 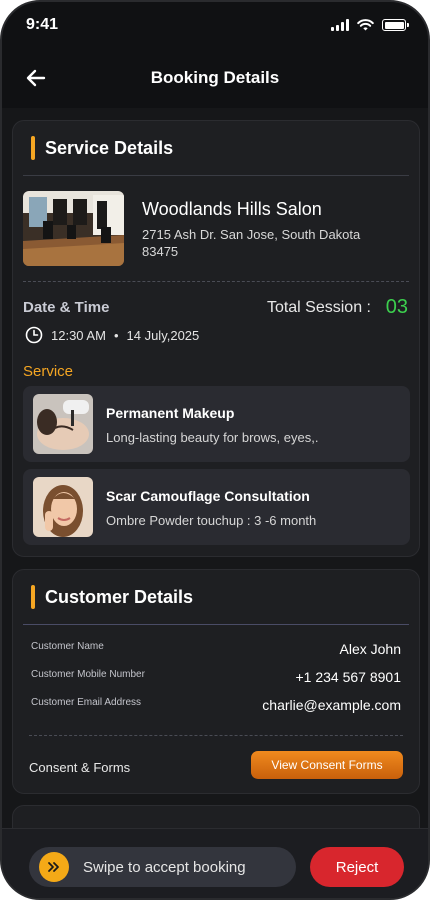 What do you see at coordinates (66, 307) in the screenshot?
I see `date-time-label: Date & Time` at bounding box center [66, 307].